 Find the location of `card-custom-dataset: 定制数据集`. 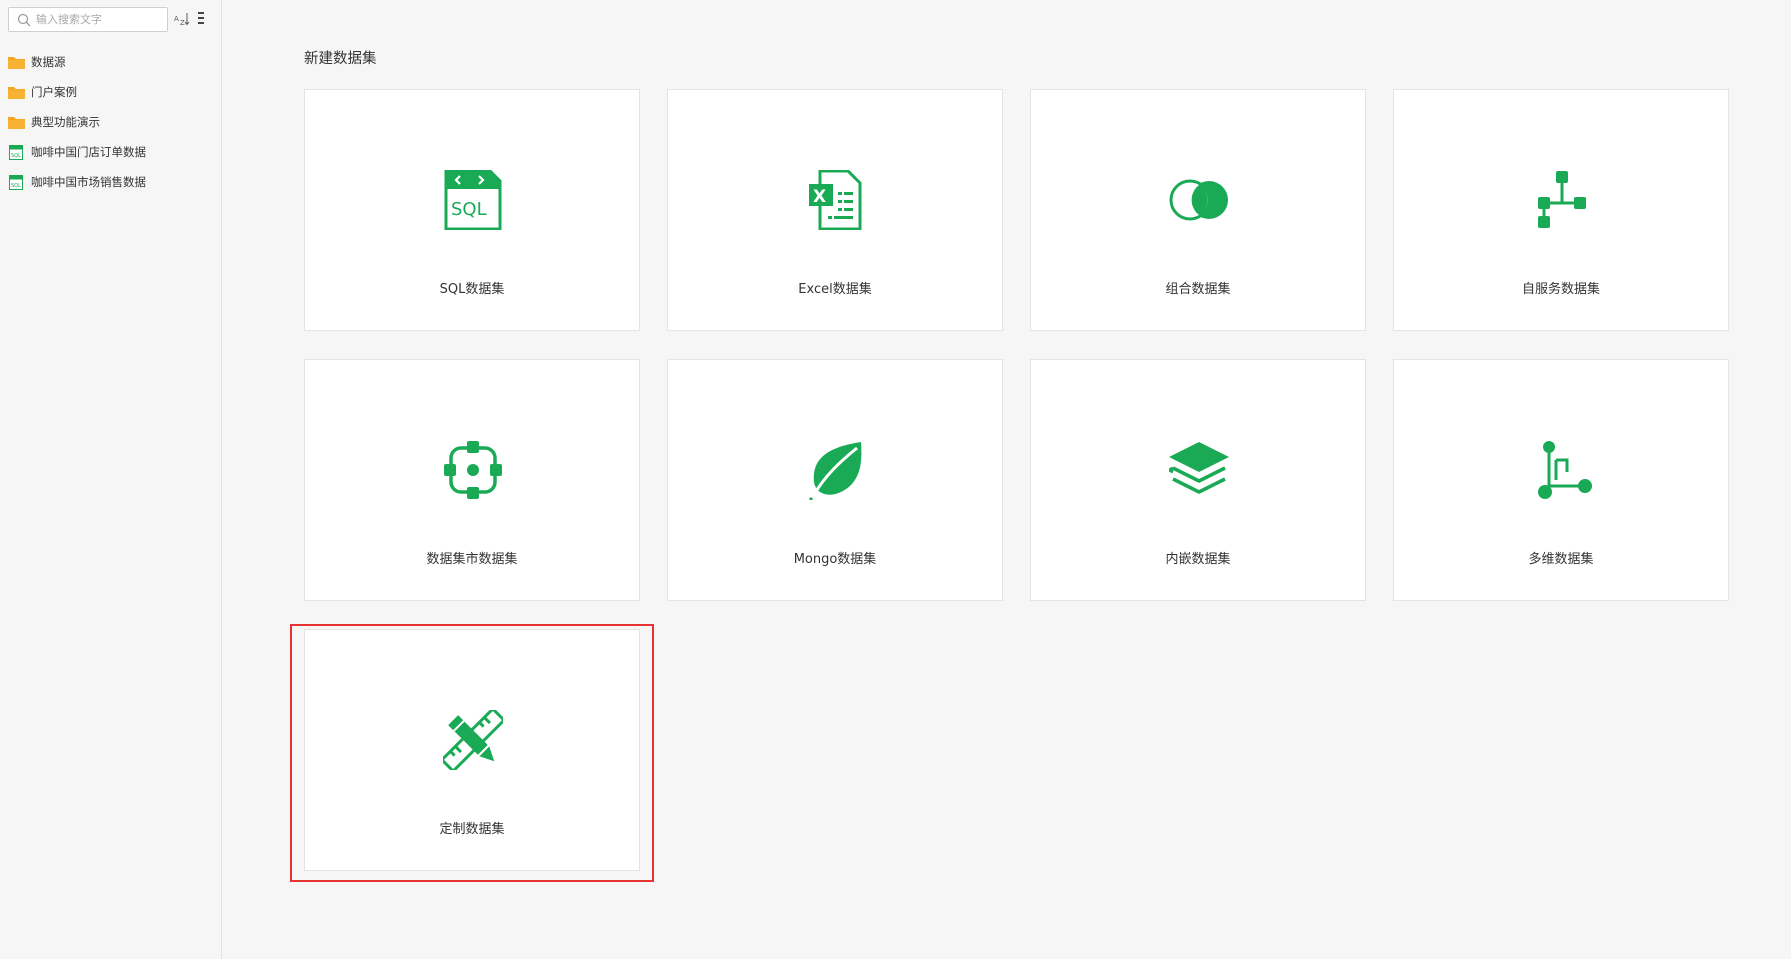

card-custom-dataset: 定制数据集 is located at coordinates (472, 750).